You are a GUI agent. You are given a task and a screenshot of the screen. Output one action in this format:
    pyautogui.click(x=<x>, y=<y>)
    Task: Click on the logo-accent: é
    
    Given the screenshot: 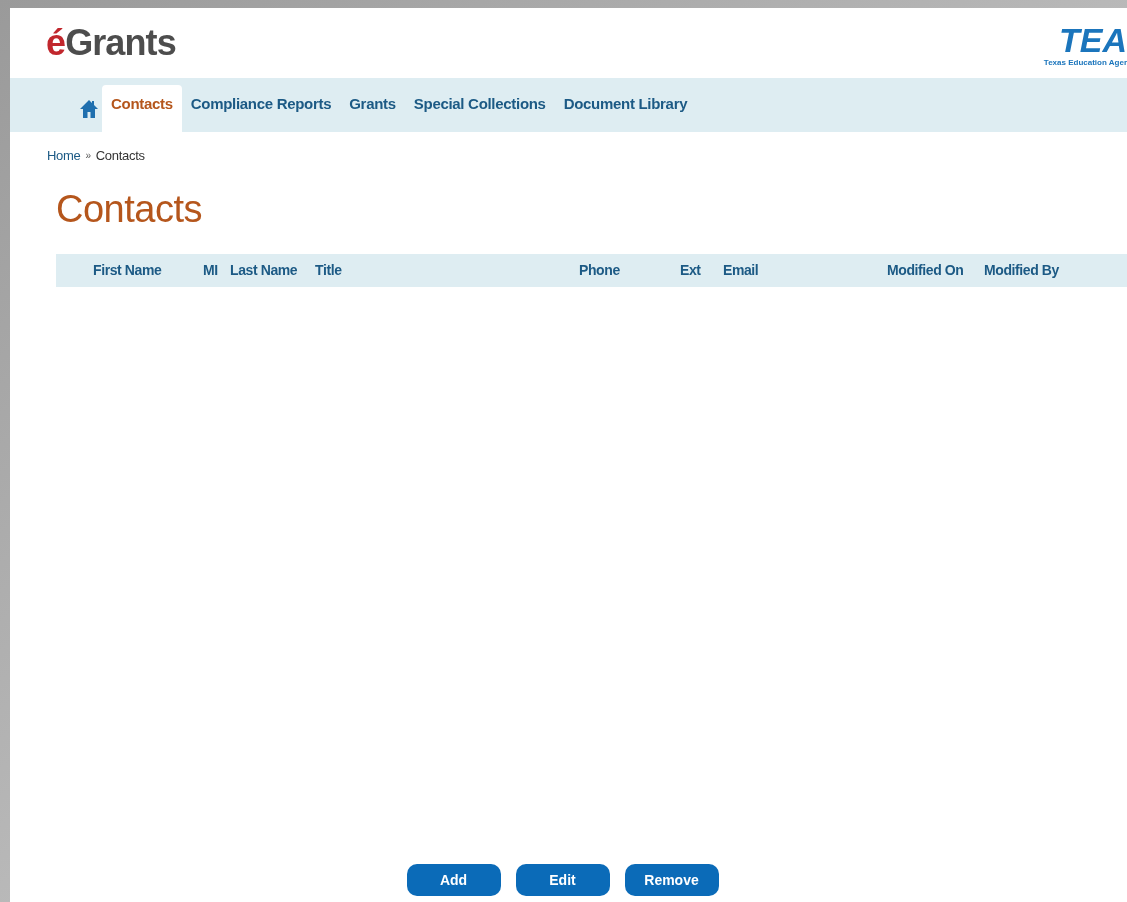 What is the action you would take?
    pyautogui.click(x=56, y=43)
    